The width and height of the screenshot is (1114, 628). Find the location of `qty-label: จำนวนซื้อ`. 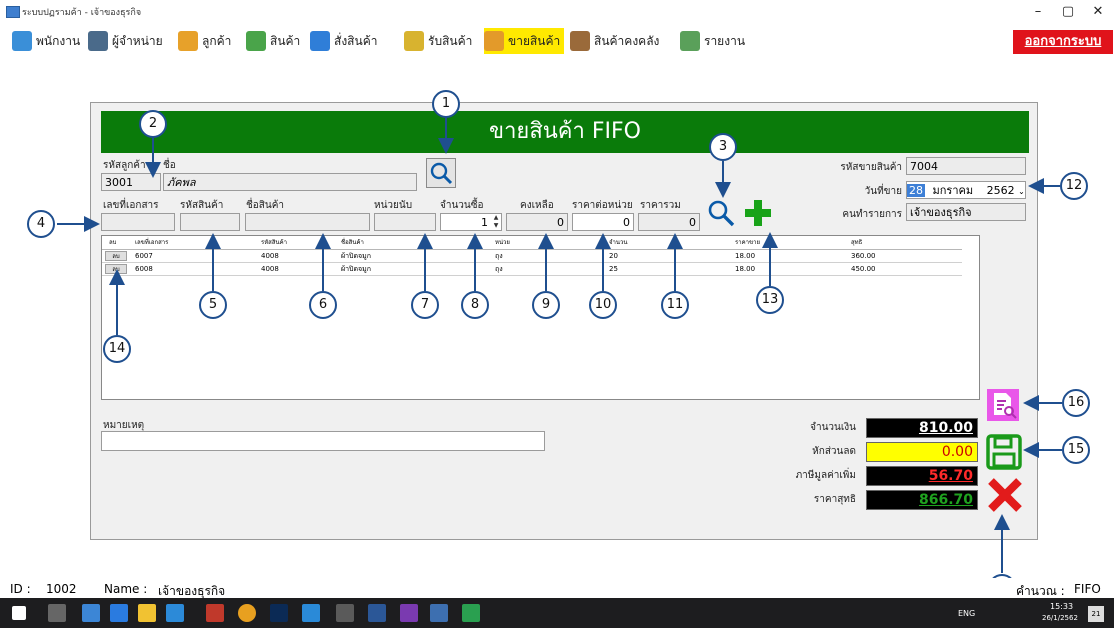

qty-label: จำนวนซื้อ is located at coordinates (462, 205).